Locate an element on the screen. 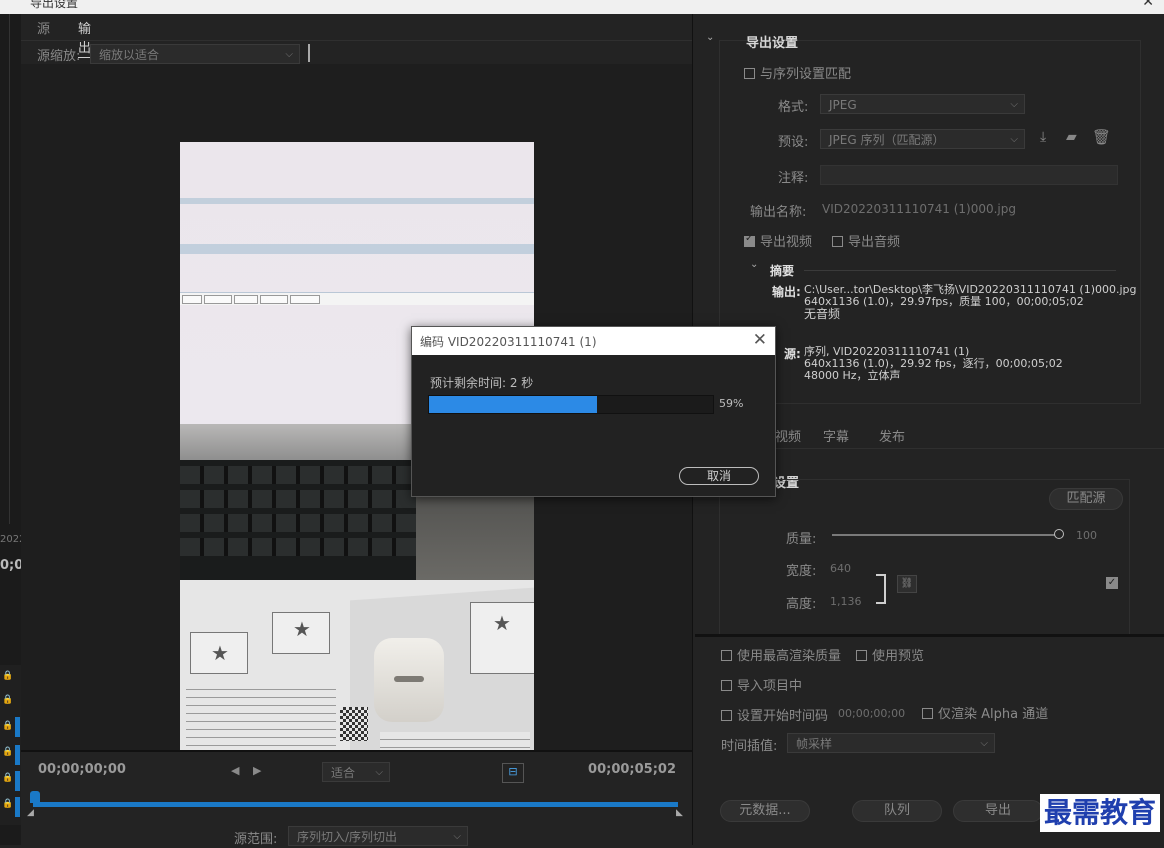  width-value: 640 is located at coordinates (840, 568).